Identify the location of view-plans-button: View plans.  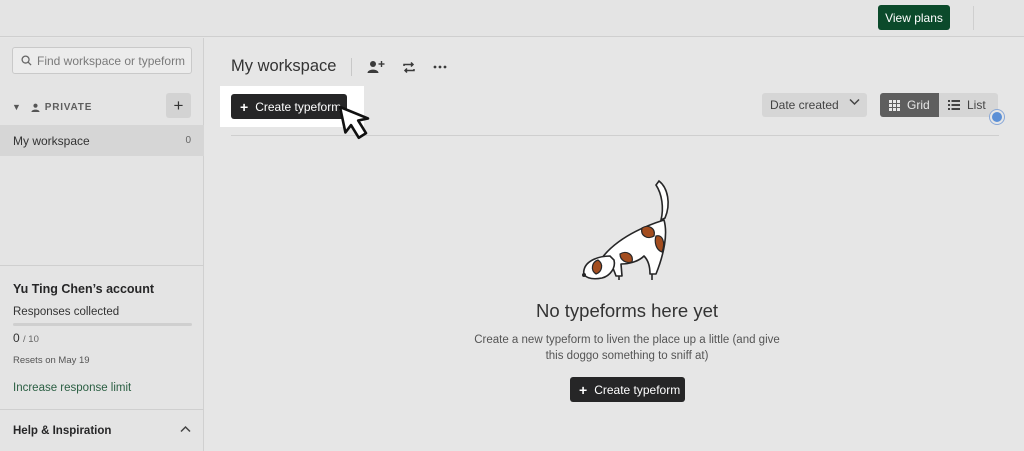
(914, 17).